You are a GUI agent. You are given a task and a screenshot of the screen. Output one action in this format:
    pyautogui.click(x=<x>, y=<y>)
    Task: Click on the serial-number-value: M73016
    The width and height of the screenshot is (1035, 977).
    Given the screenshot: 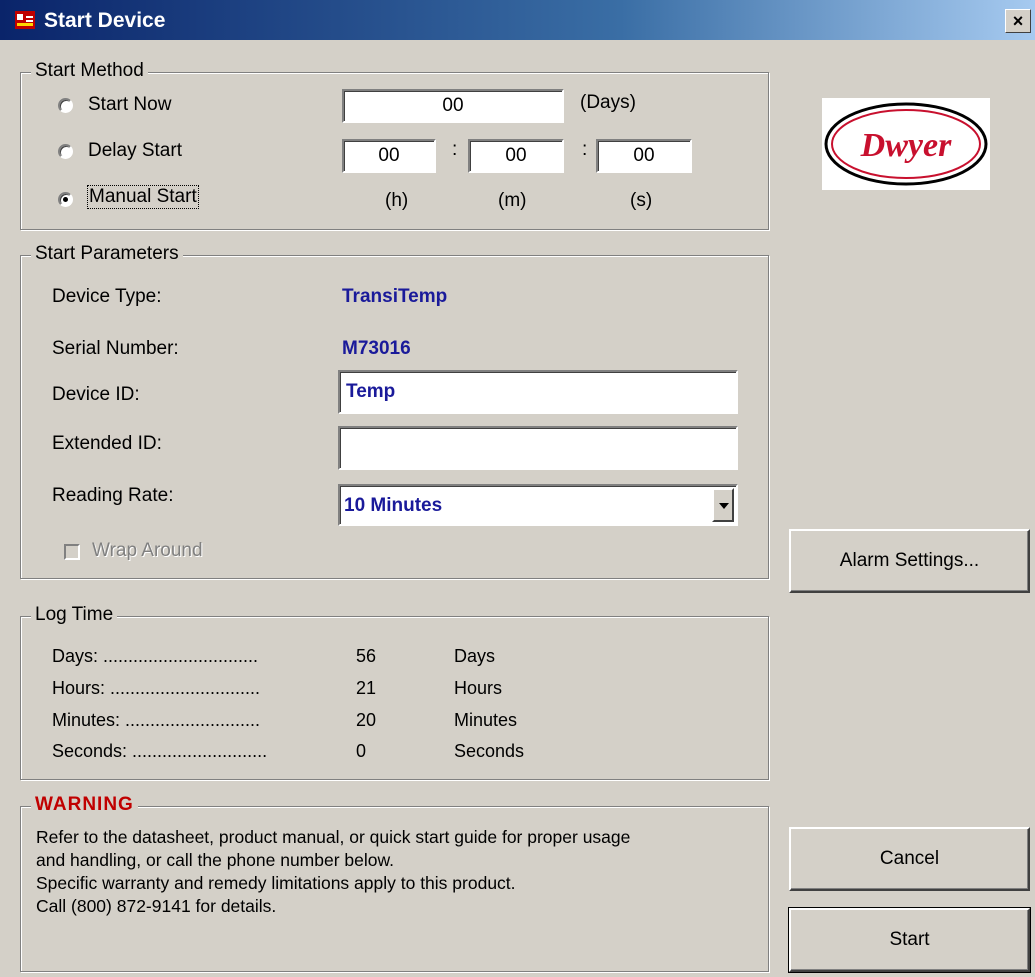 What is the action you would take?
    pyautogui.click(x=376, y=348)
    